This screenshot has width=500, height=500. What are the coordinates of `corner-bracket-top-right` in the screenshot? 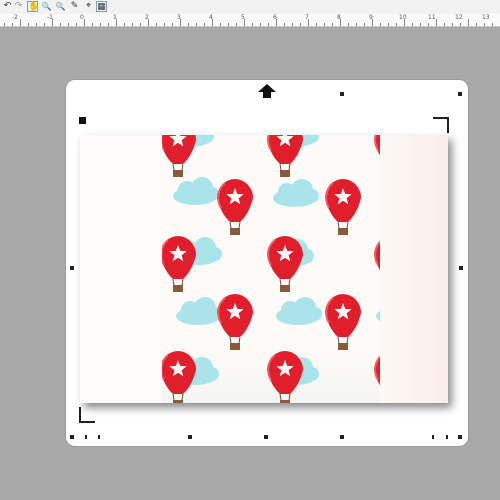 It's located at (441, 125).